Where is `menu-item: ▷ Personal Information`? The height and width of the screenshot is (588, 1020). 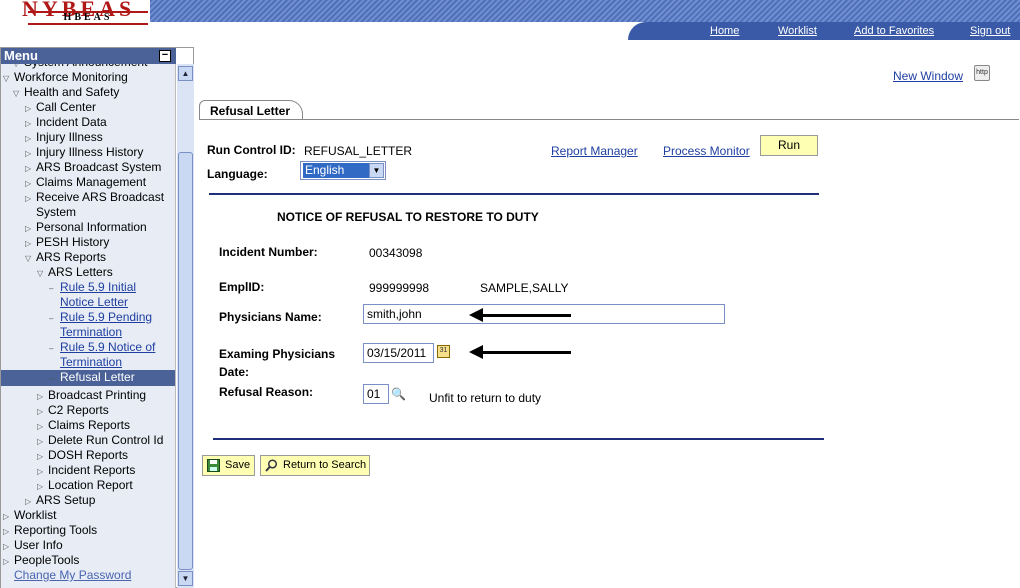 menu-item: ▷ Personal Information is located at coordinates (86, 228).